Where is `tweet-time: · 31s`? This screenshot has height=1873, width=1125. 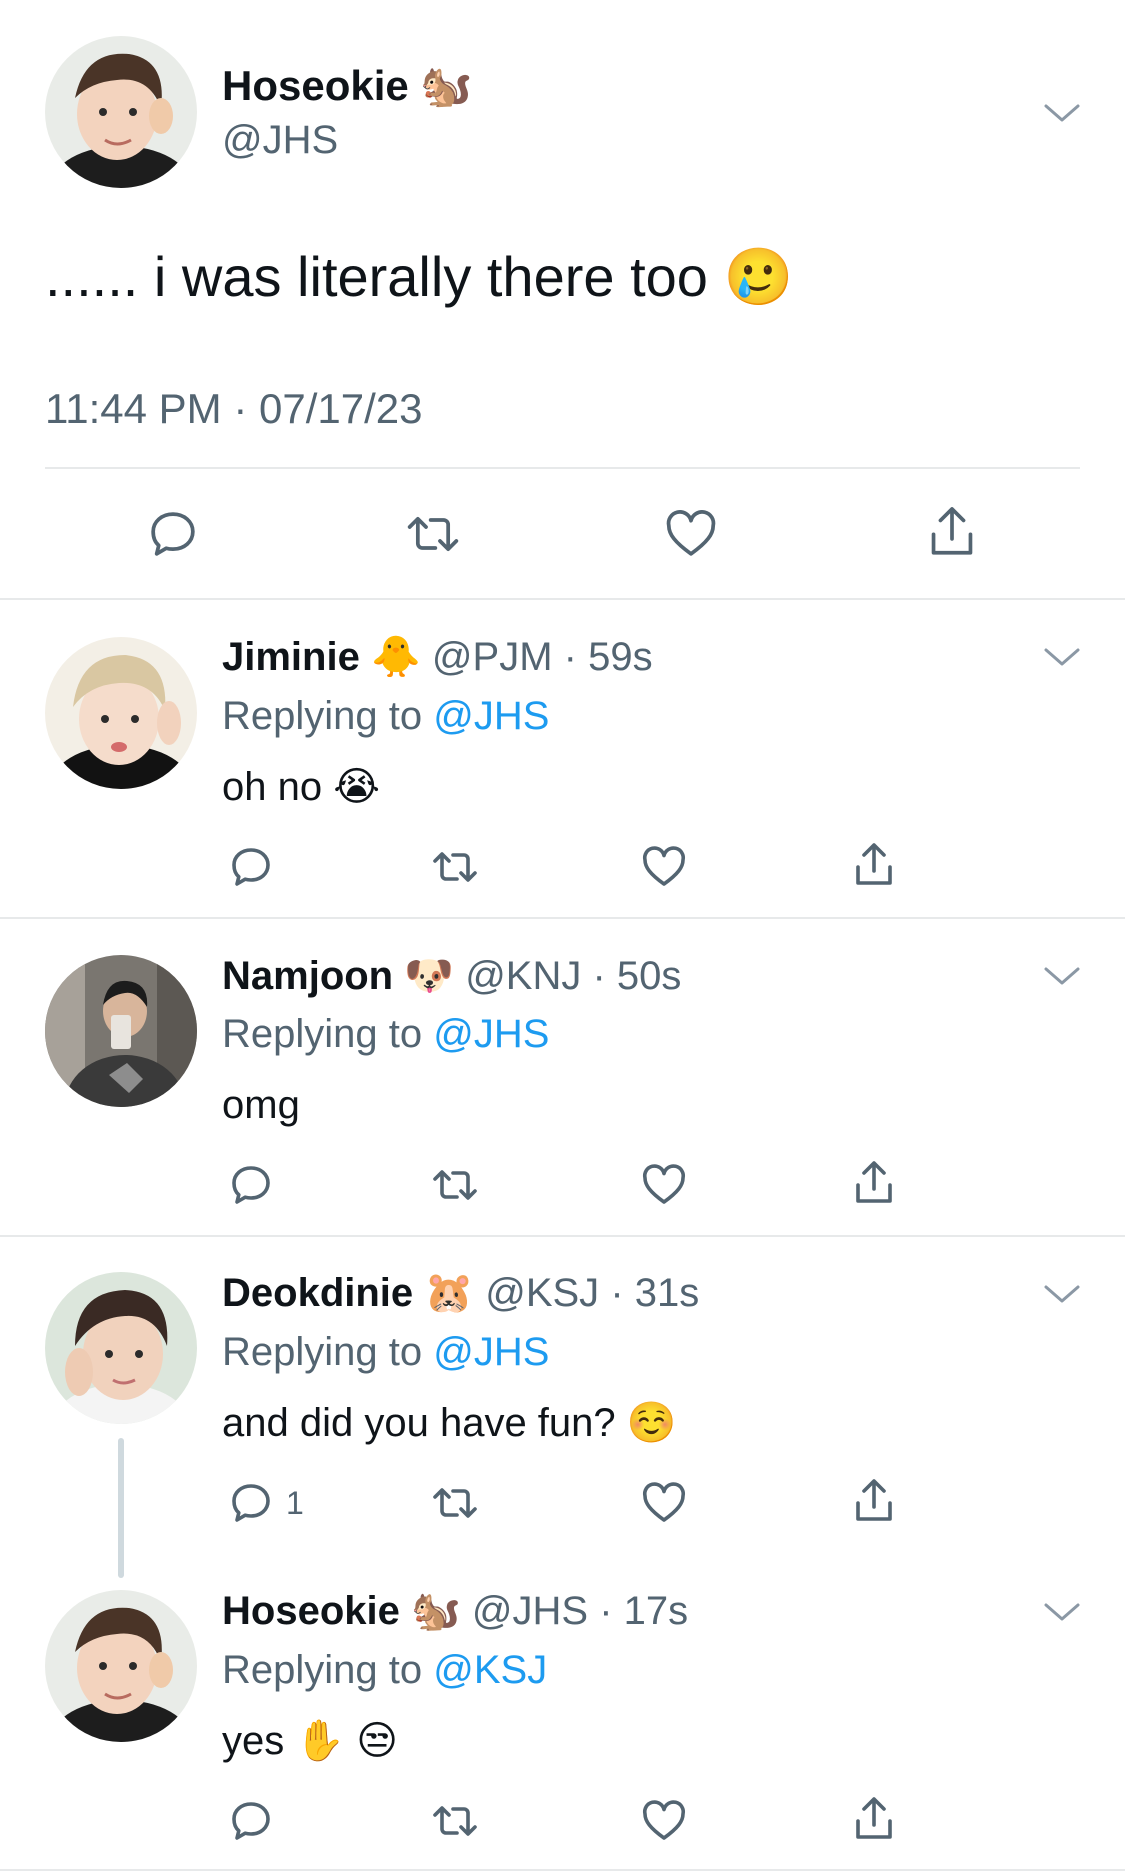 tweet-time: · 31s is located at coordinates (655, 1293).